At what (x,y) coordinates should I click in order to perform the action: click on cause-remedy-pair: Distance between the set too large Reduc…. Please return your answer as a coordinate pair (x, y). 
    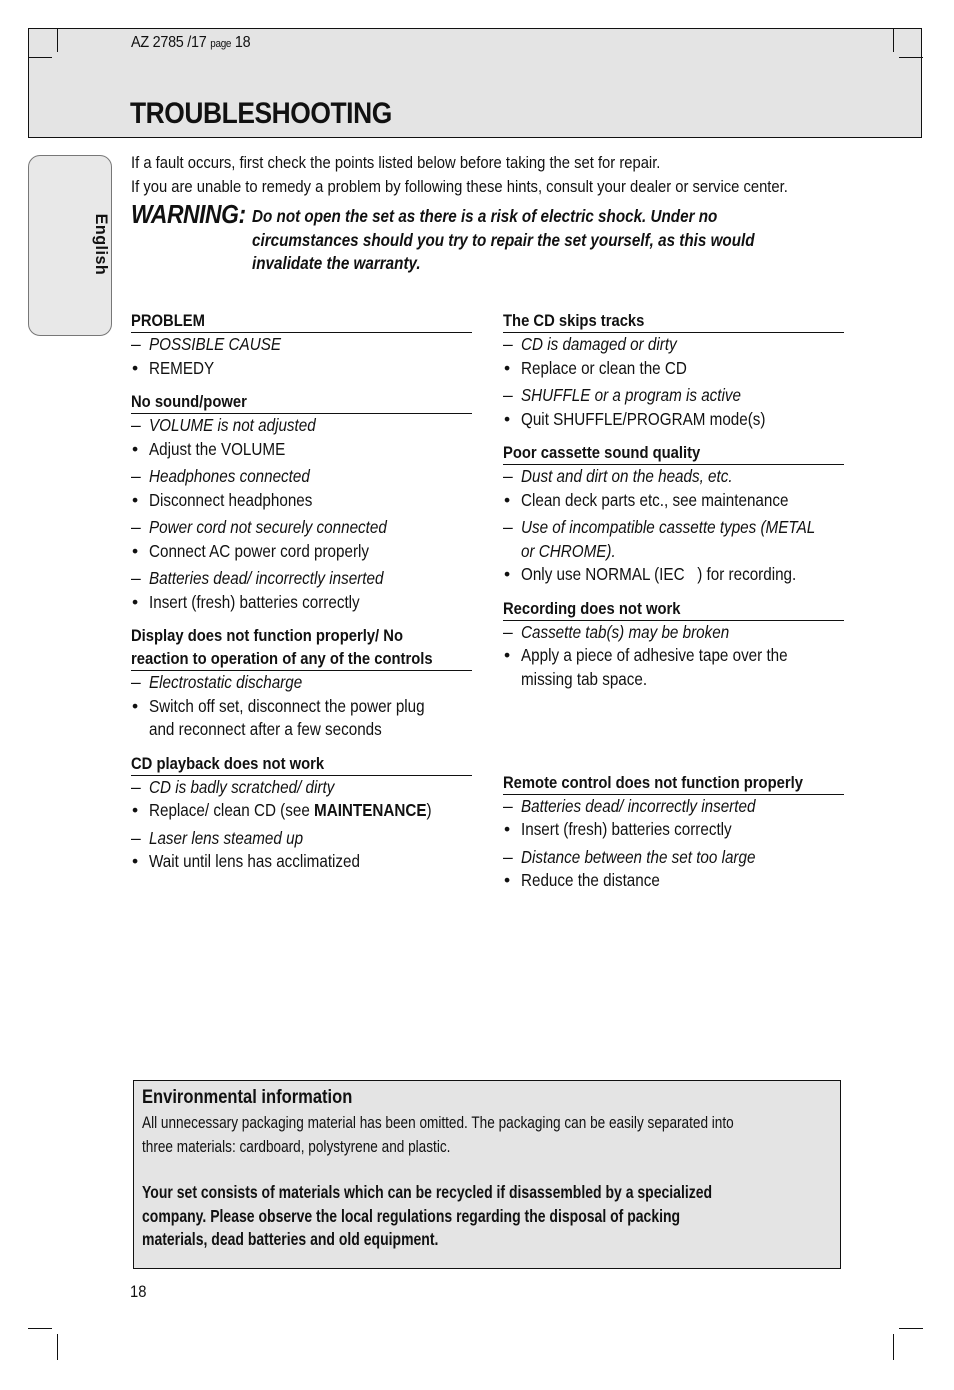
    Looking at the image, I should click on (673, 869).